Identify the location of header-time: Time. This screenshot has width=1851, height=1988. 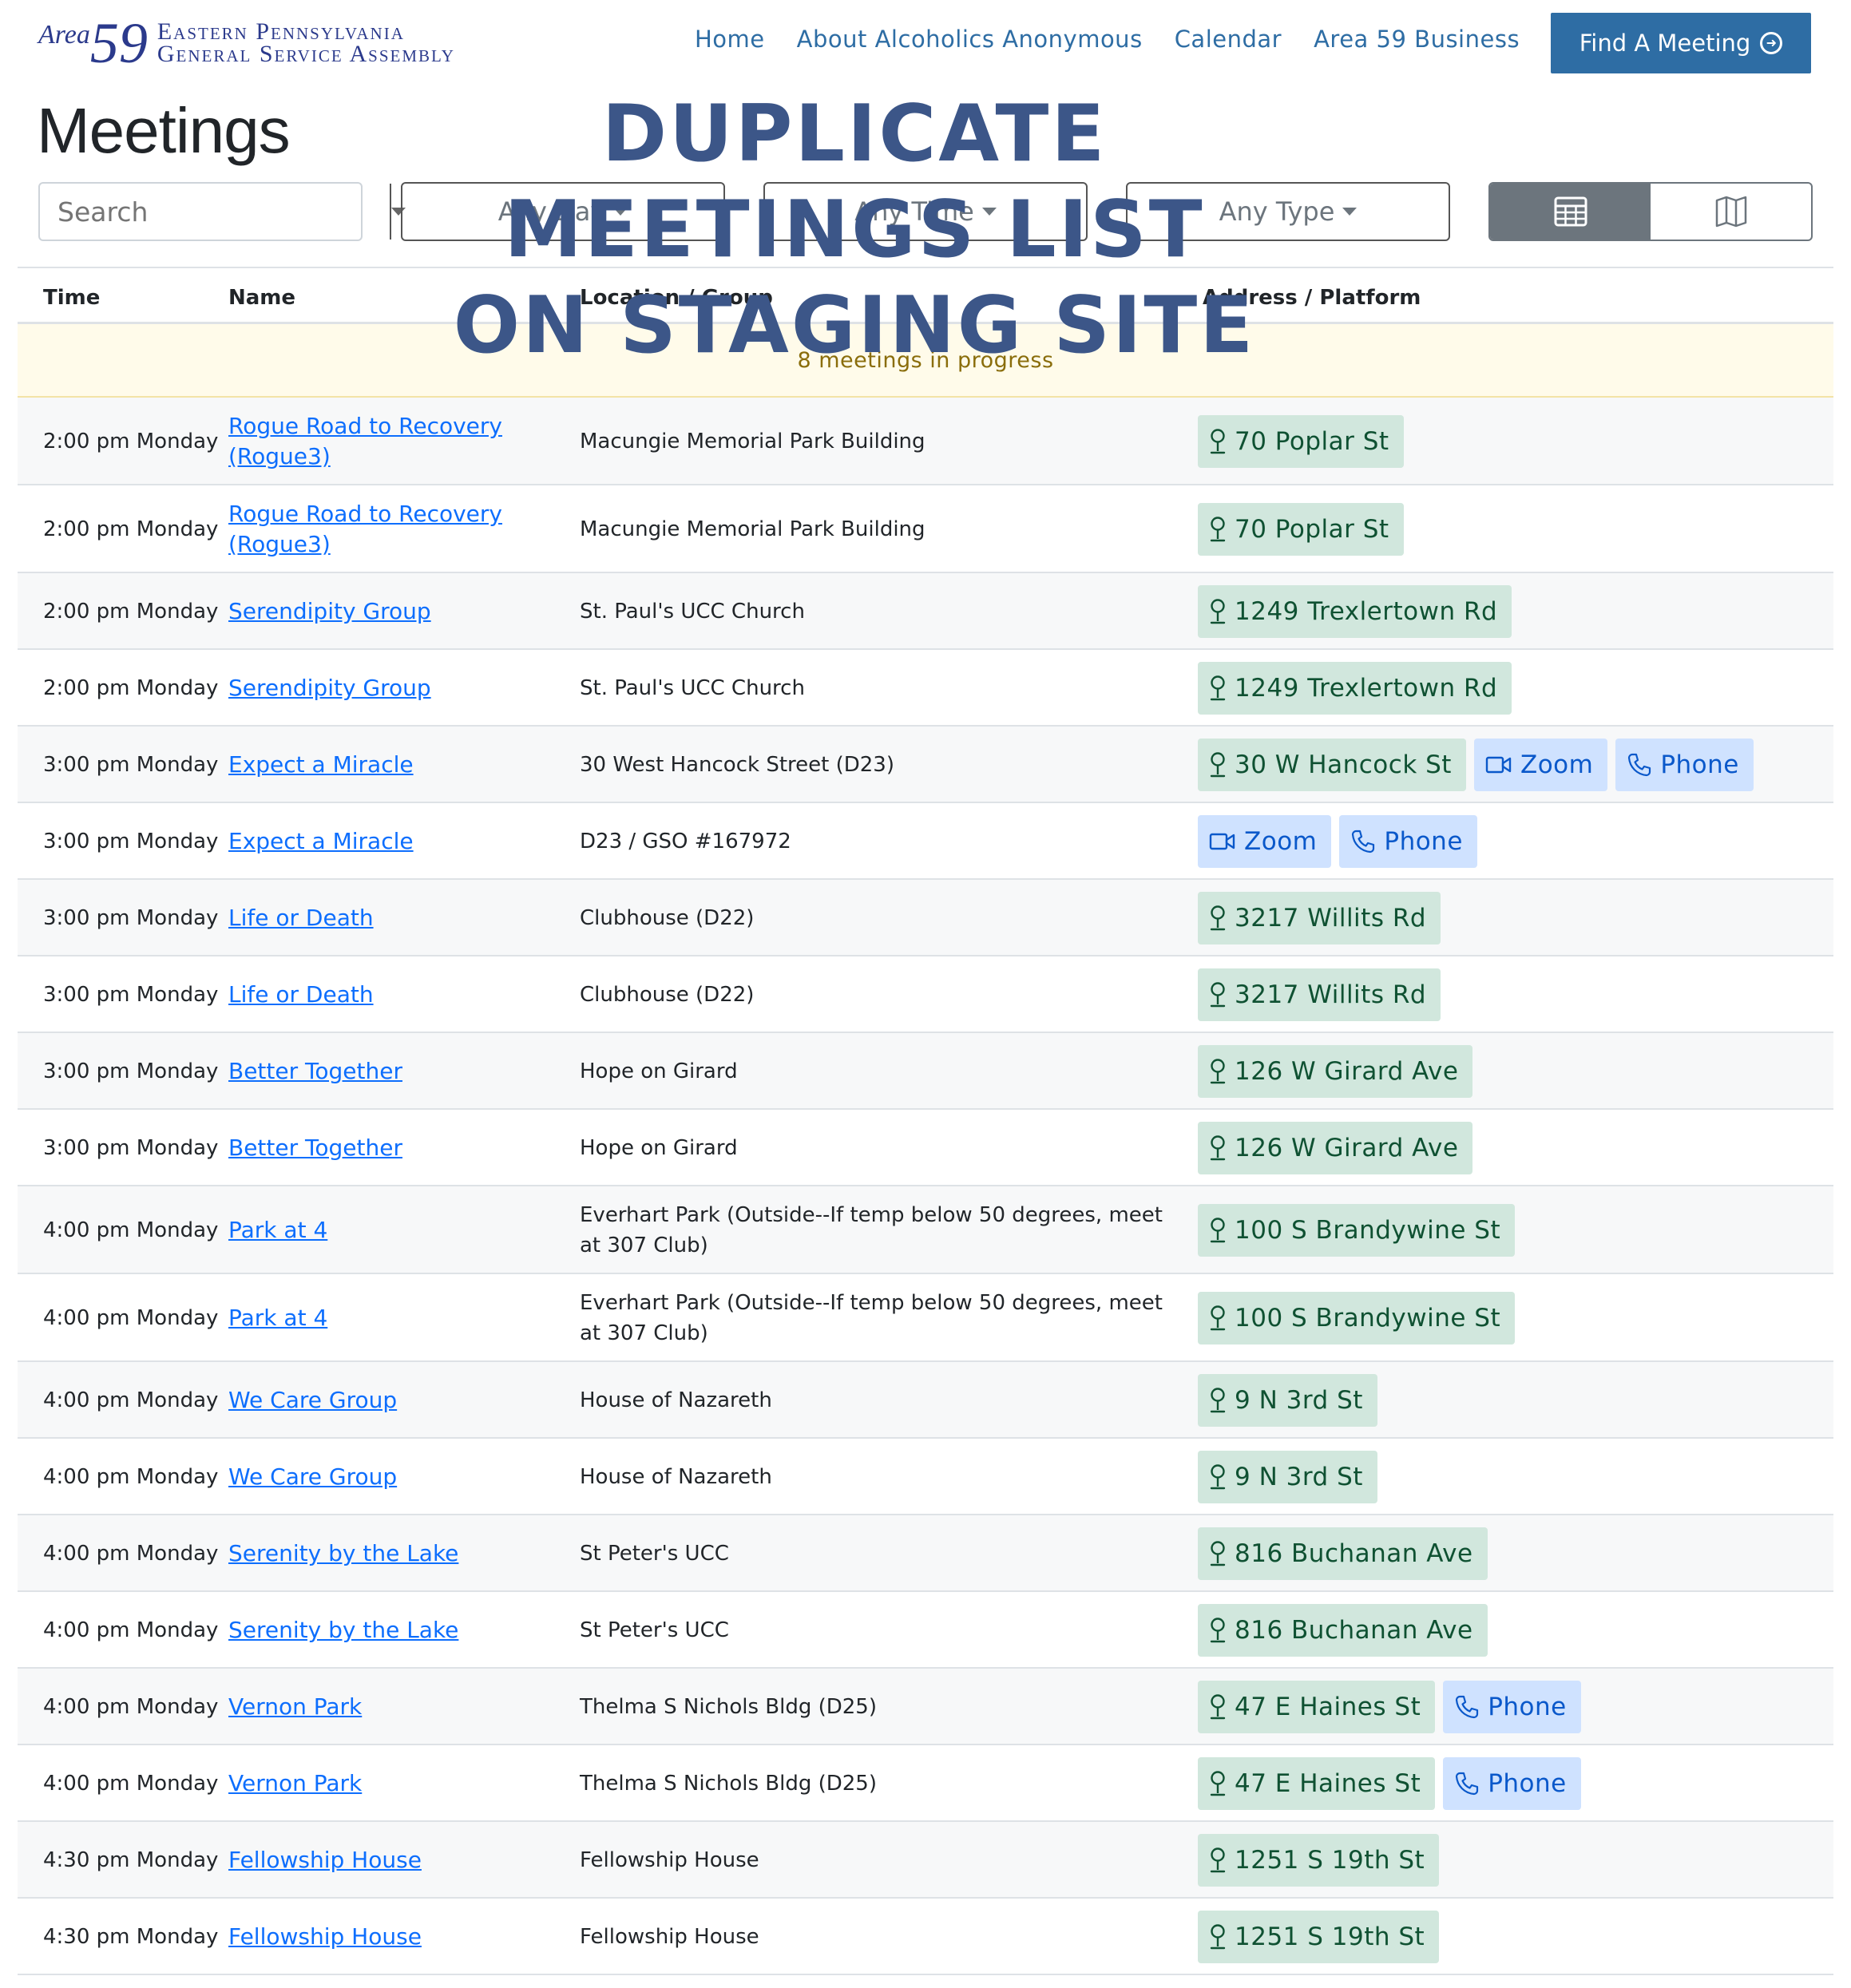
(71, 298).